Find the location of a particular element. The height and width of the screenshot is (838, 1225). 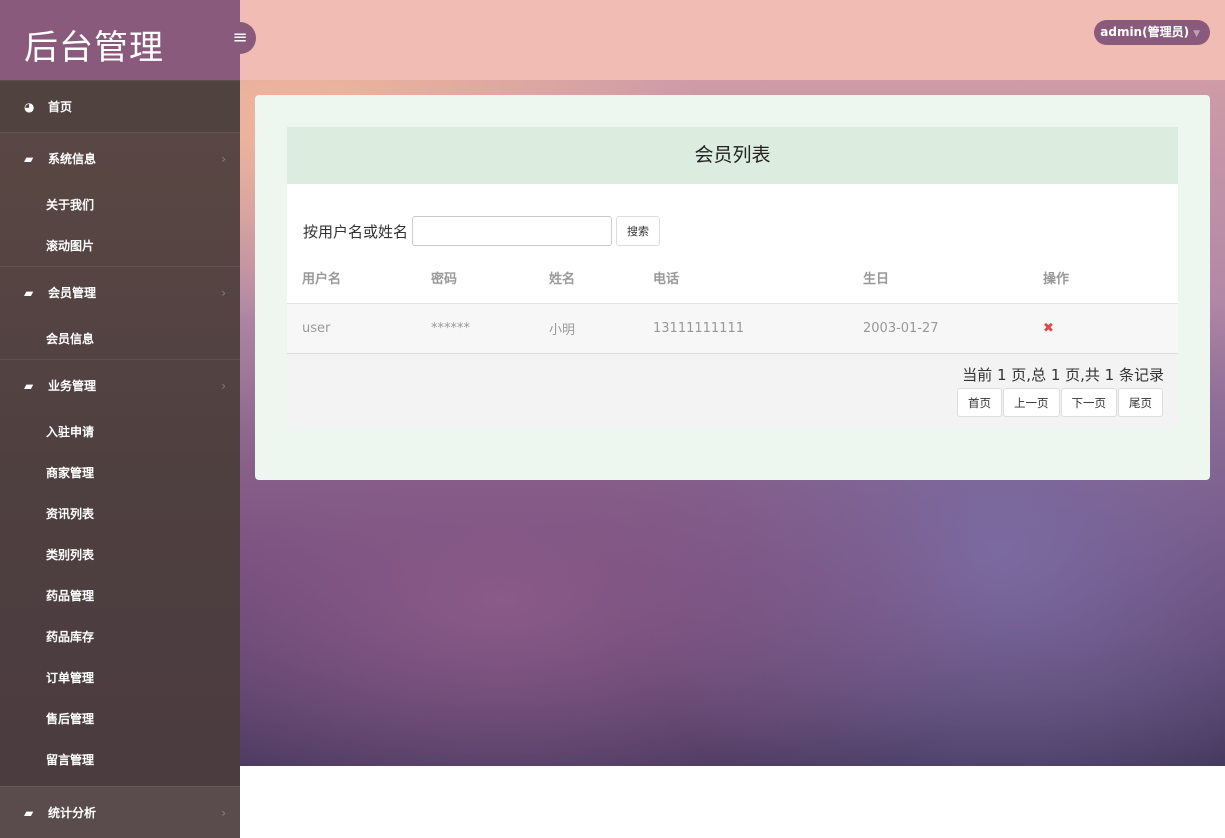

sidebar-group-stats: ▰ 统计分析 › is located at coordinates (120, 812).